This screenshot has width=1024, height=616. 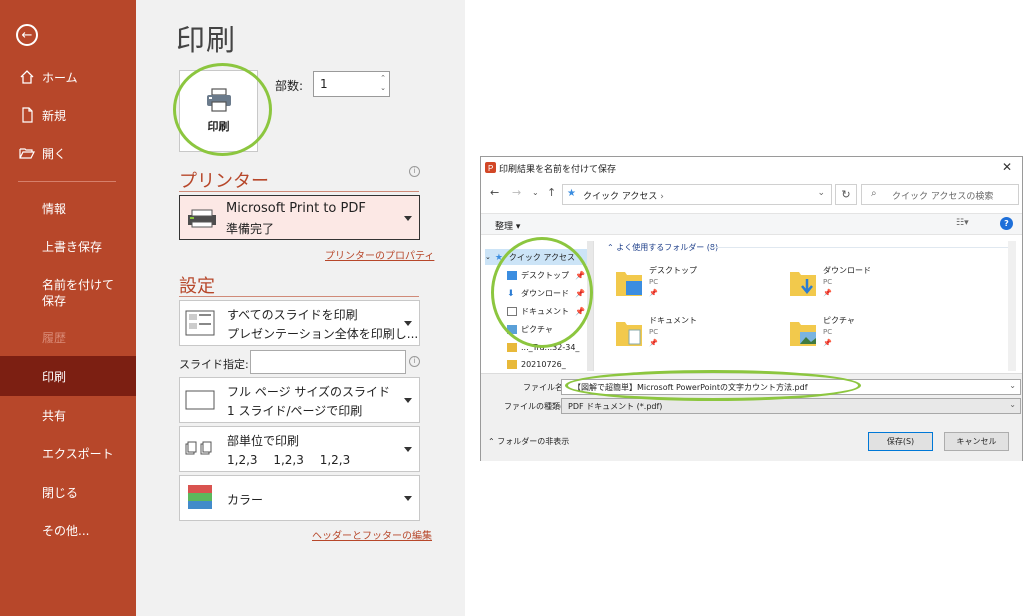 What do you see at coordinates (250, 229) in the screenshot?
I see `printer-status: 準備完了` at bounding box center [250, 229].